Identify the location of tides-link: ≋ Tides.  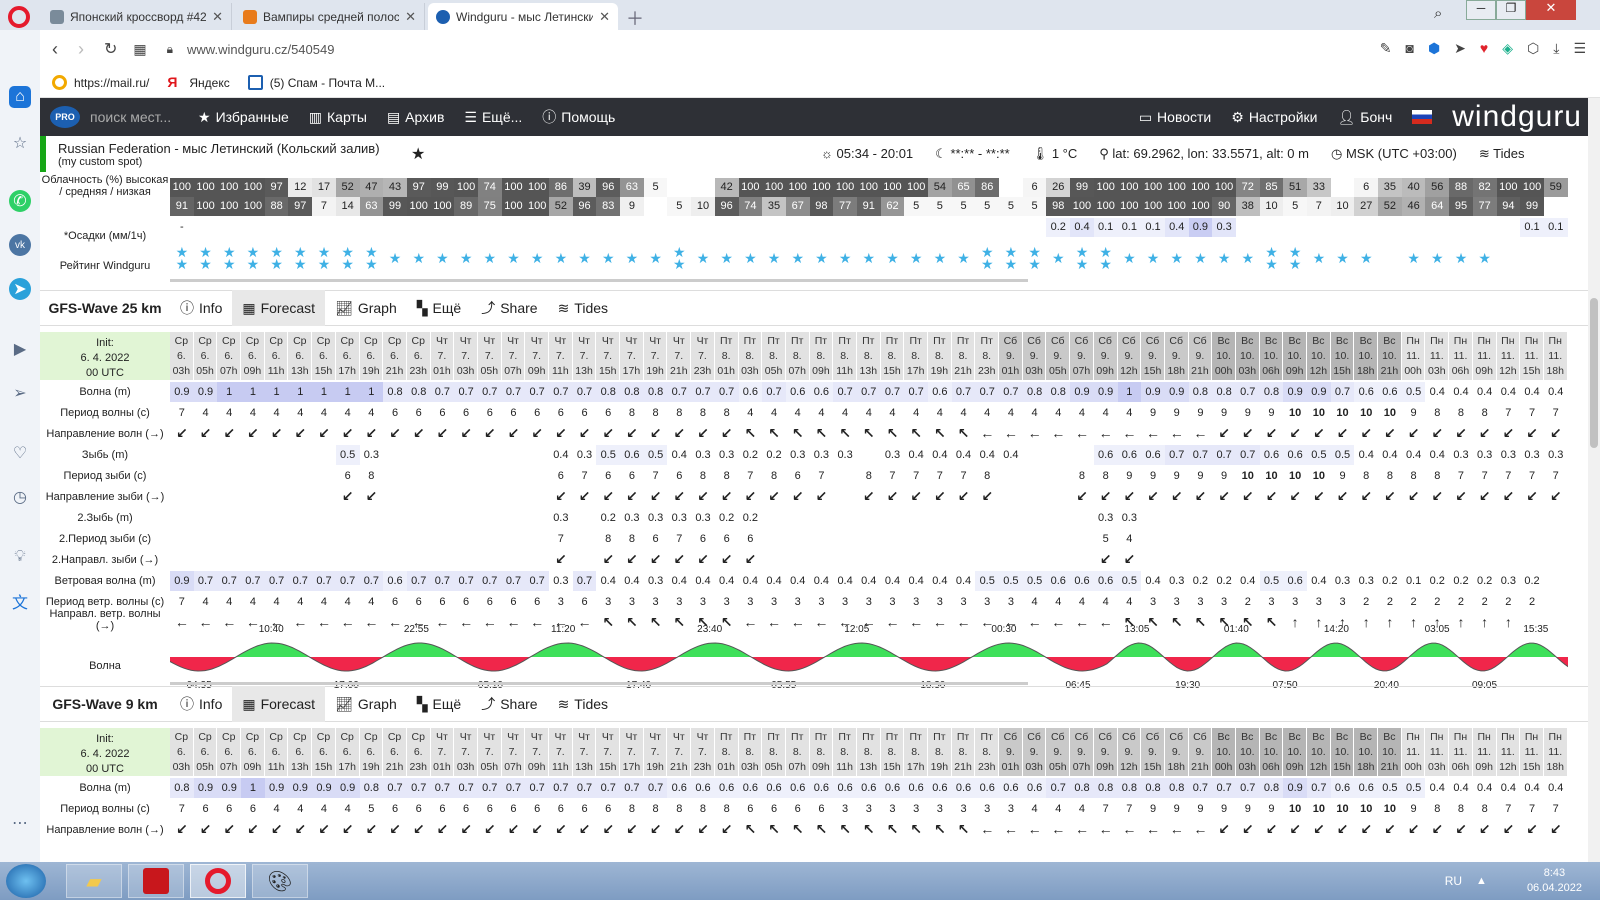
(1502, 154).